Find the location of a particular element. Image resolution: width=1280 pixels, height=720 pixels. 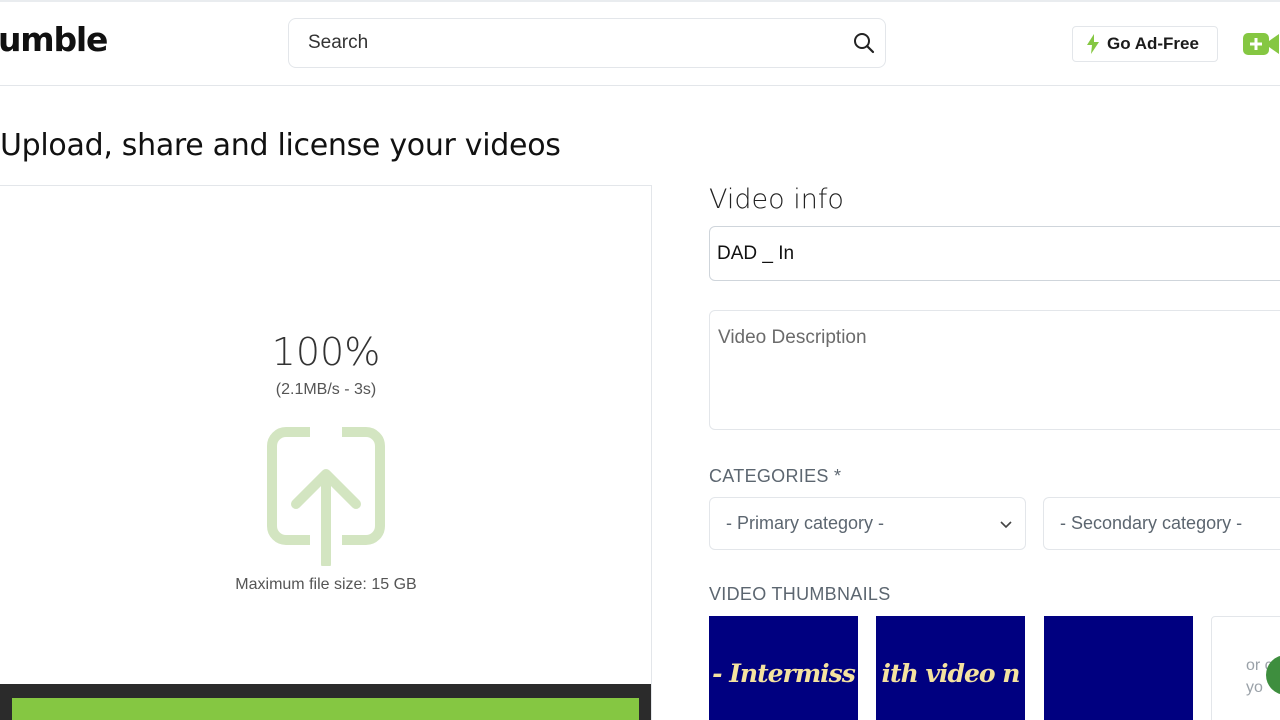

upload-percent: 100% is located at coordinates (326, 352).